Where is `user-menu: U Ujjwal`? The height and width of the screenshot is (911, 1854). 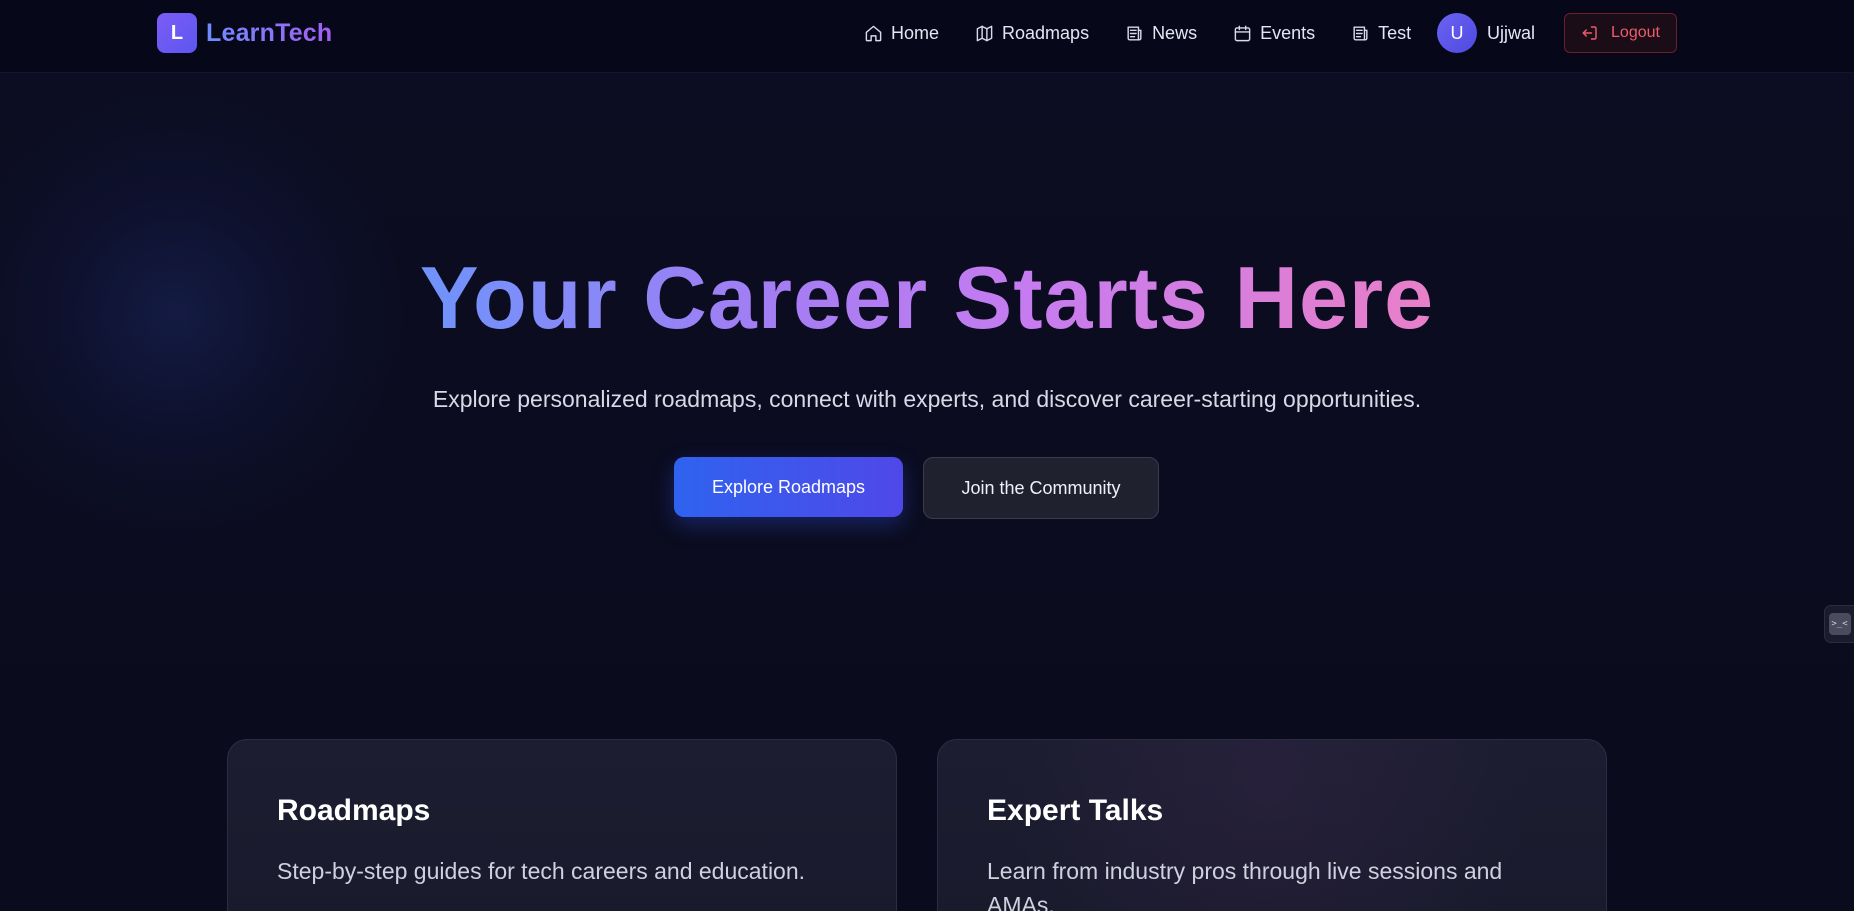 user-menu: U Ujjwal is located at coordinates (1486, 33).